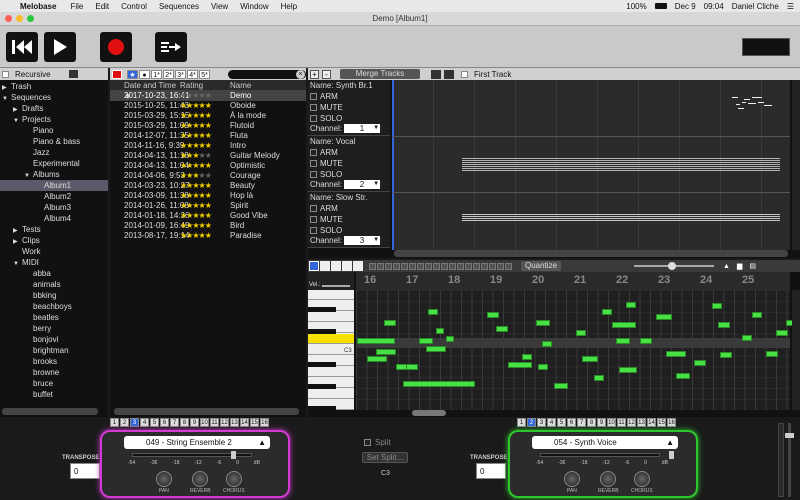  What do you see at coordinates (124, 422) in the screenshot?
I see `left-channel-tab: 2` at bounding box center [124, 422].